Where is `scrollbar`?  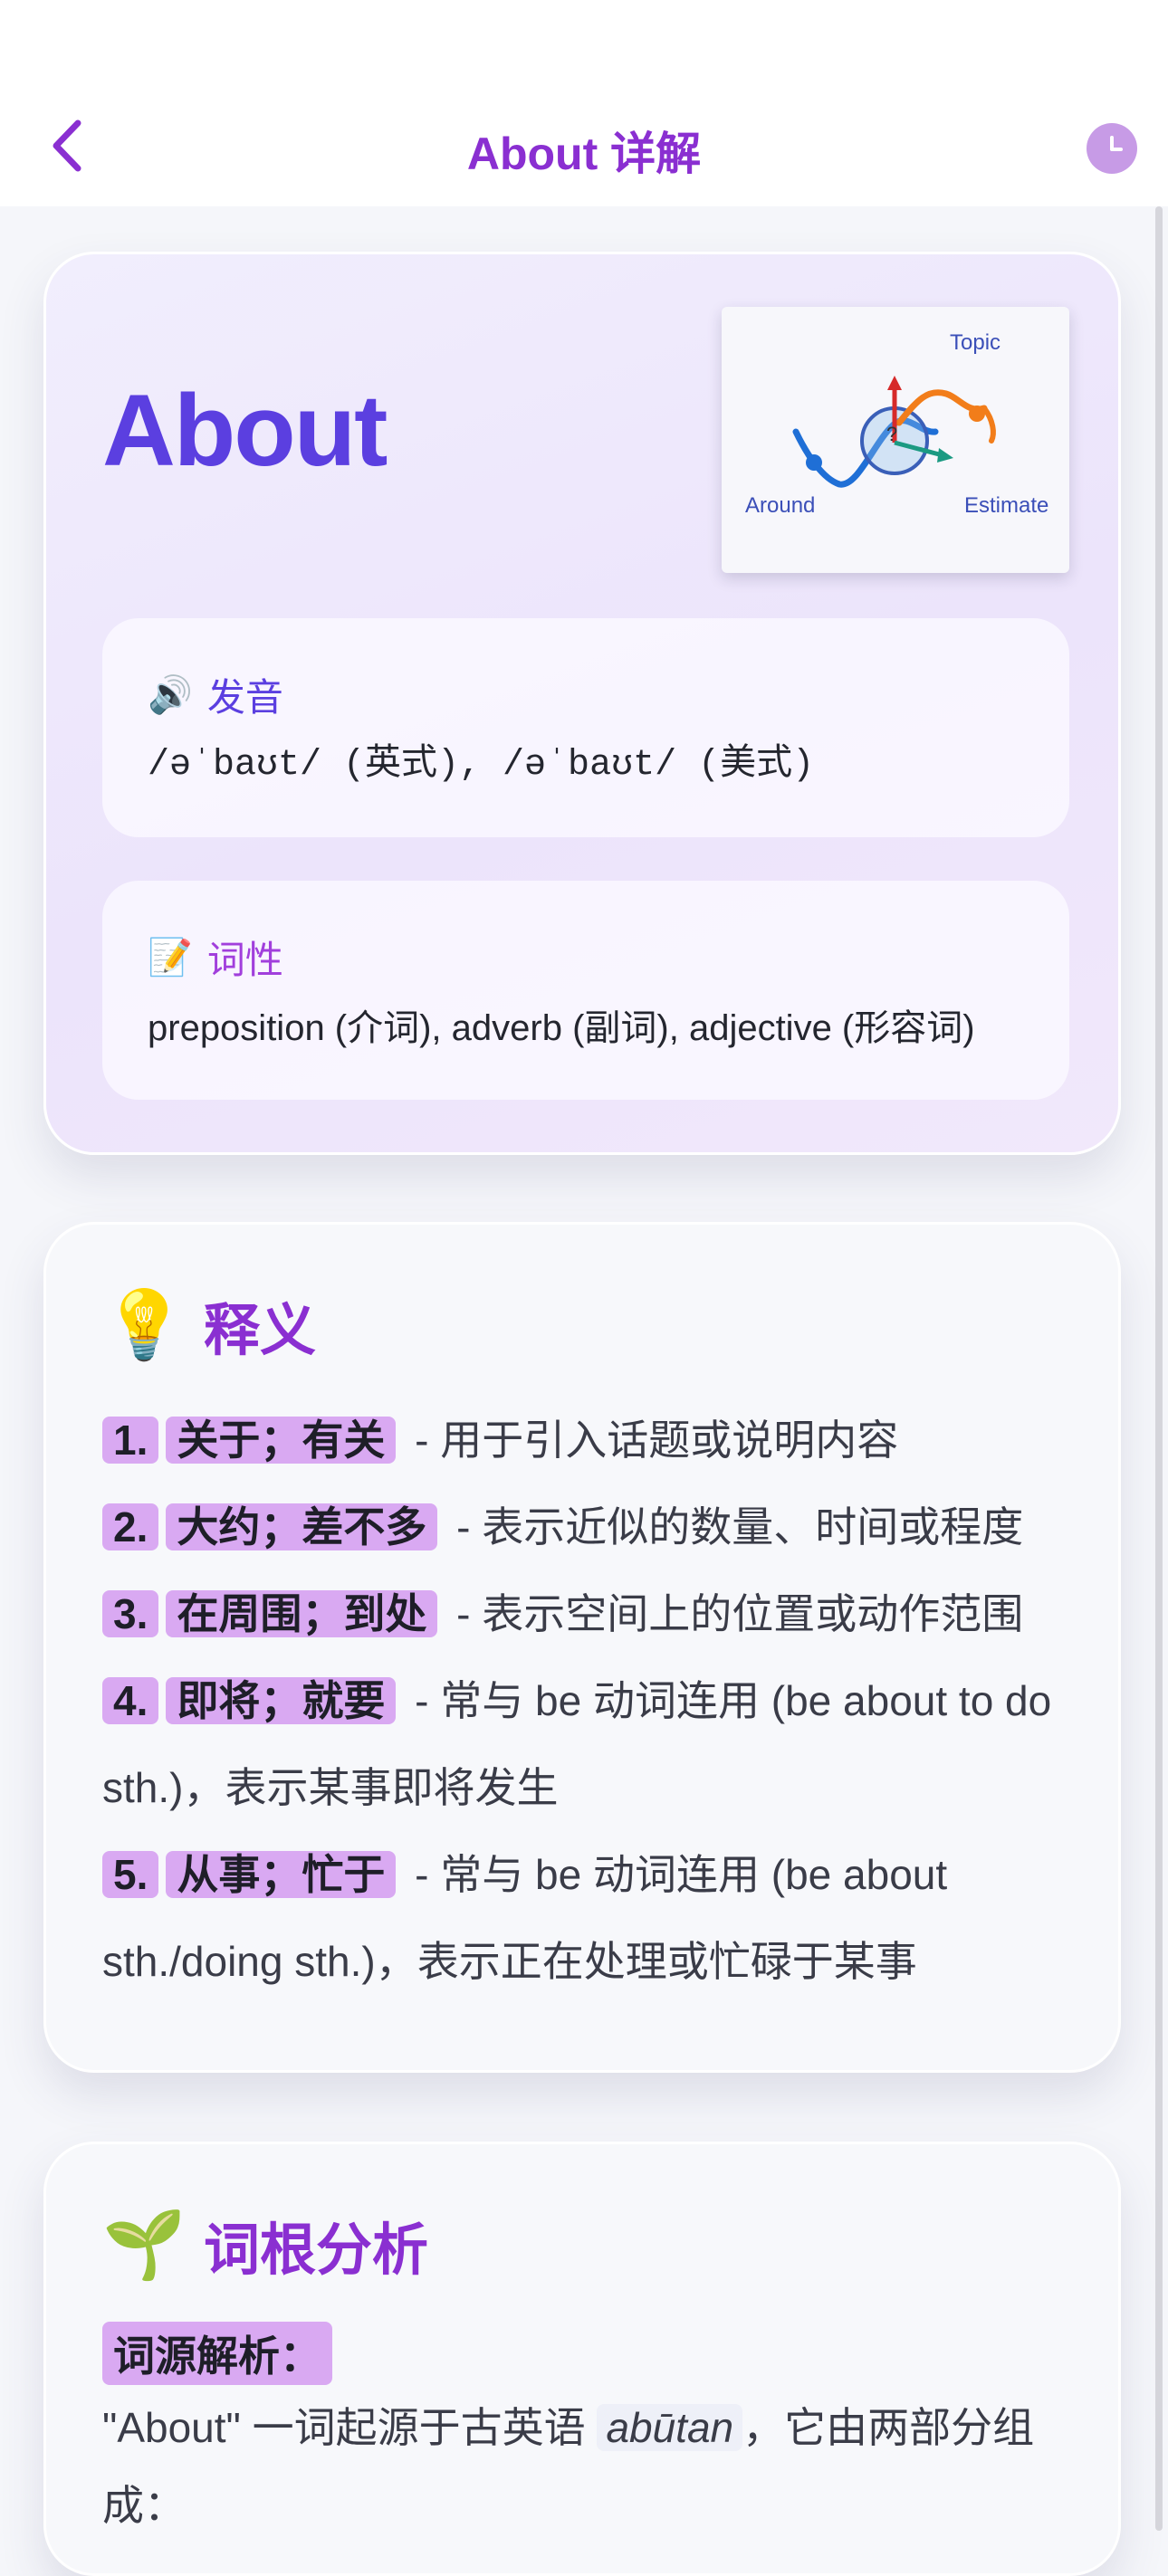
scrollbar is located at coordinates (1159, 1369).